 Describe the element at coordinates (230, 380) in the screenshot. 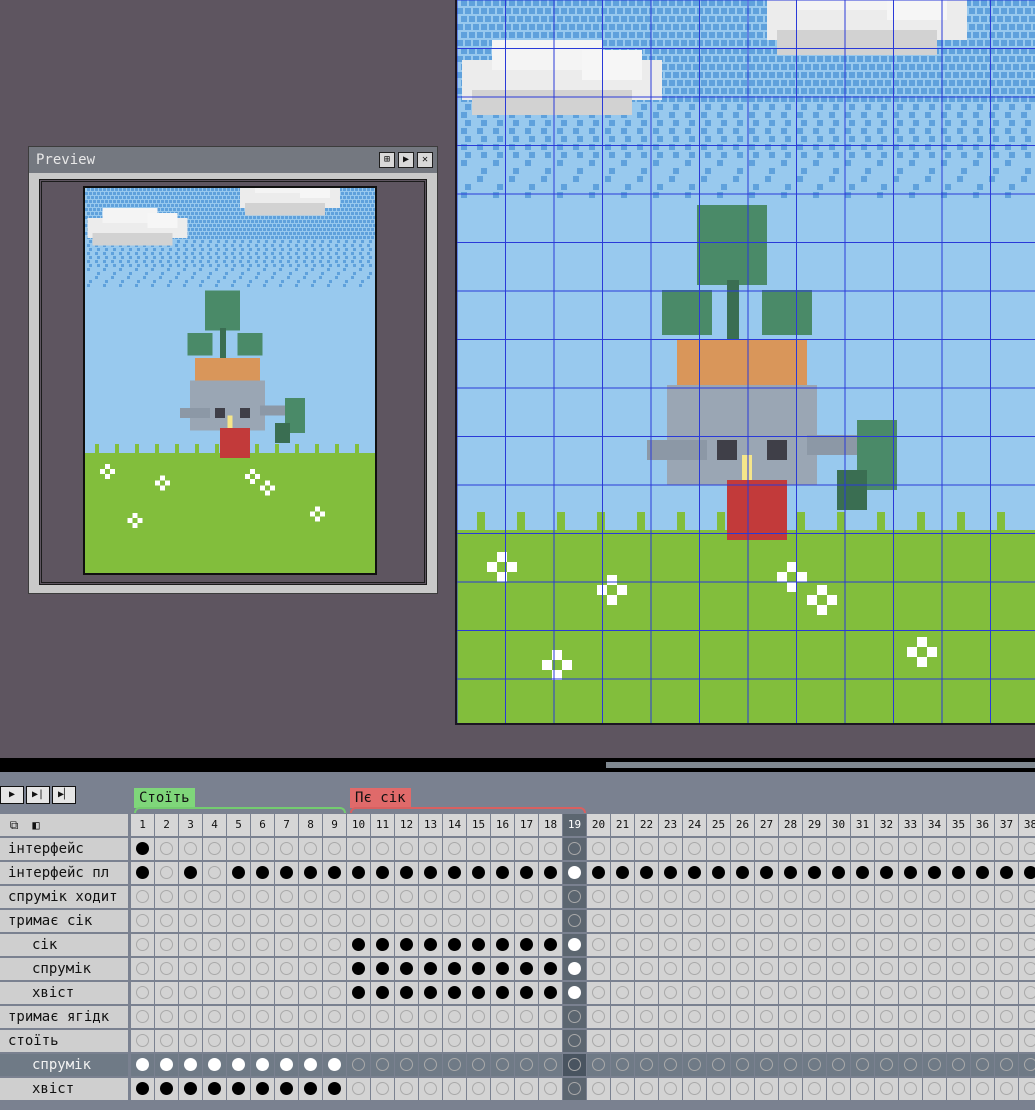

I see `preview-image` at that location.